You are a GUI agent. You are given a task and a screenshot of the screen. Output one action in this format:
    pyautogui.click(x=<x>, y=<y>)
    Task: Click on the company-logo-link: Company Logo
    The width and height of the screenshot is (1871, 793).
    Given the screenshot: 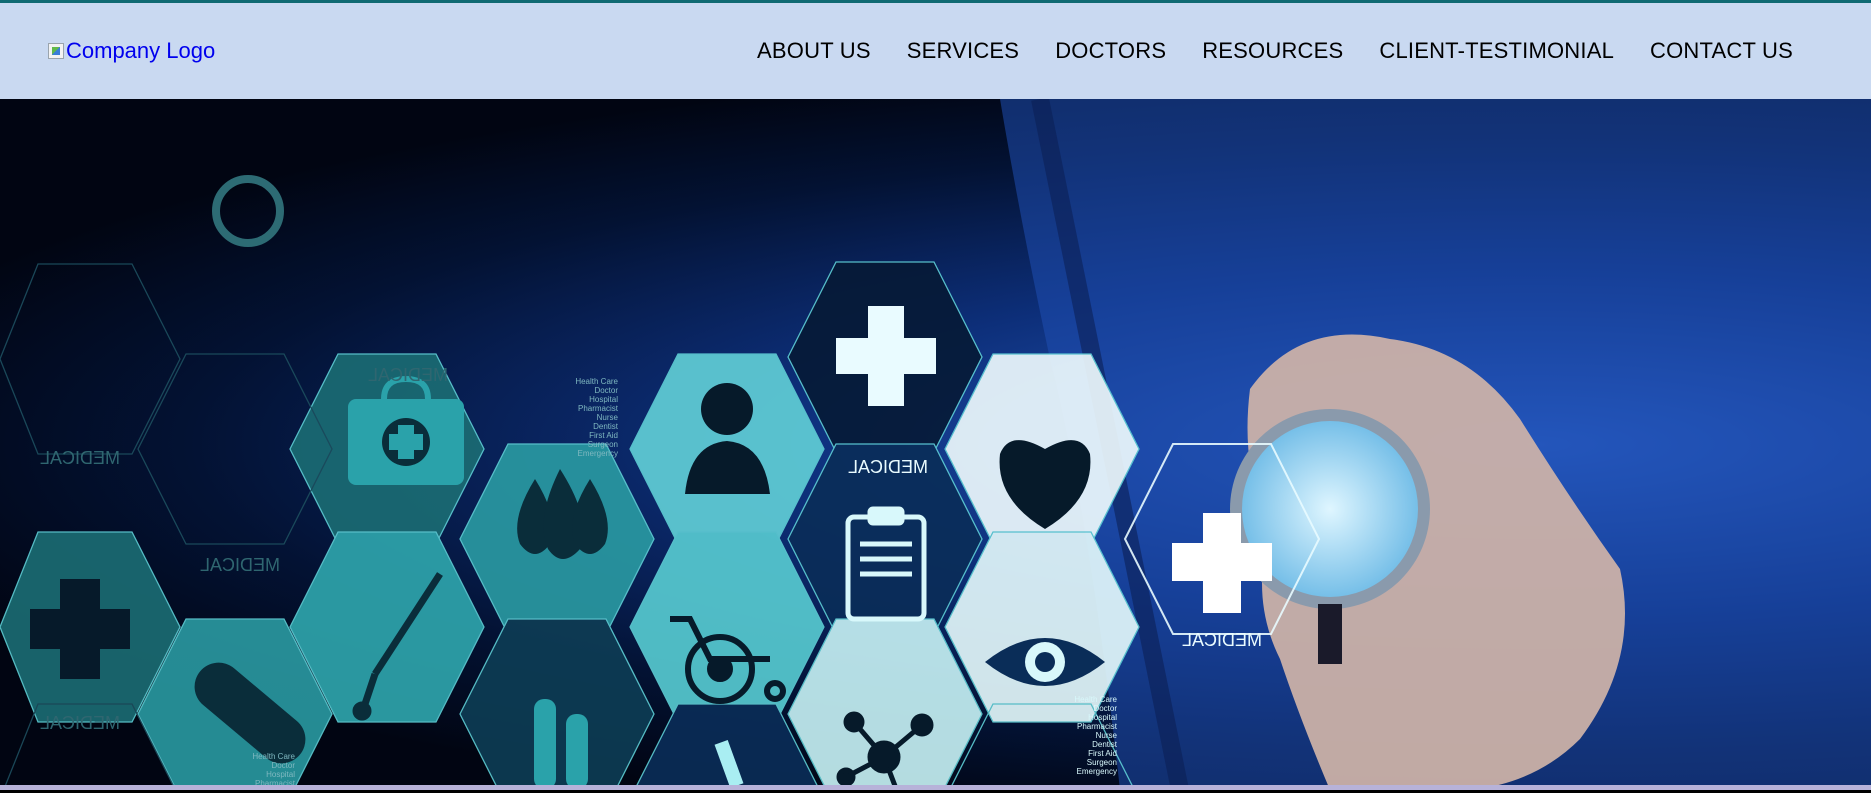 What is the action you would take?
    pyautogui.click(x=131, y=51)
    